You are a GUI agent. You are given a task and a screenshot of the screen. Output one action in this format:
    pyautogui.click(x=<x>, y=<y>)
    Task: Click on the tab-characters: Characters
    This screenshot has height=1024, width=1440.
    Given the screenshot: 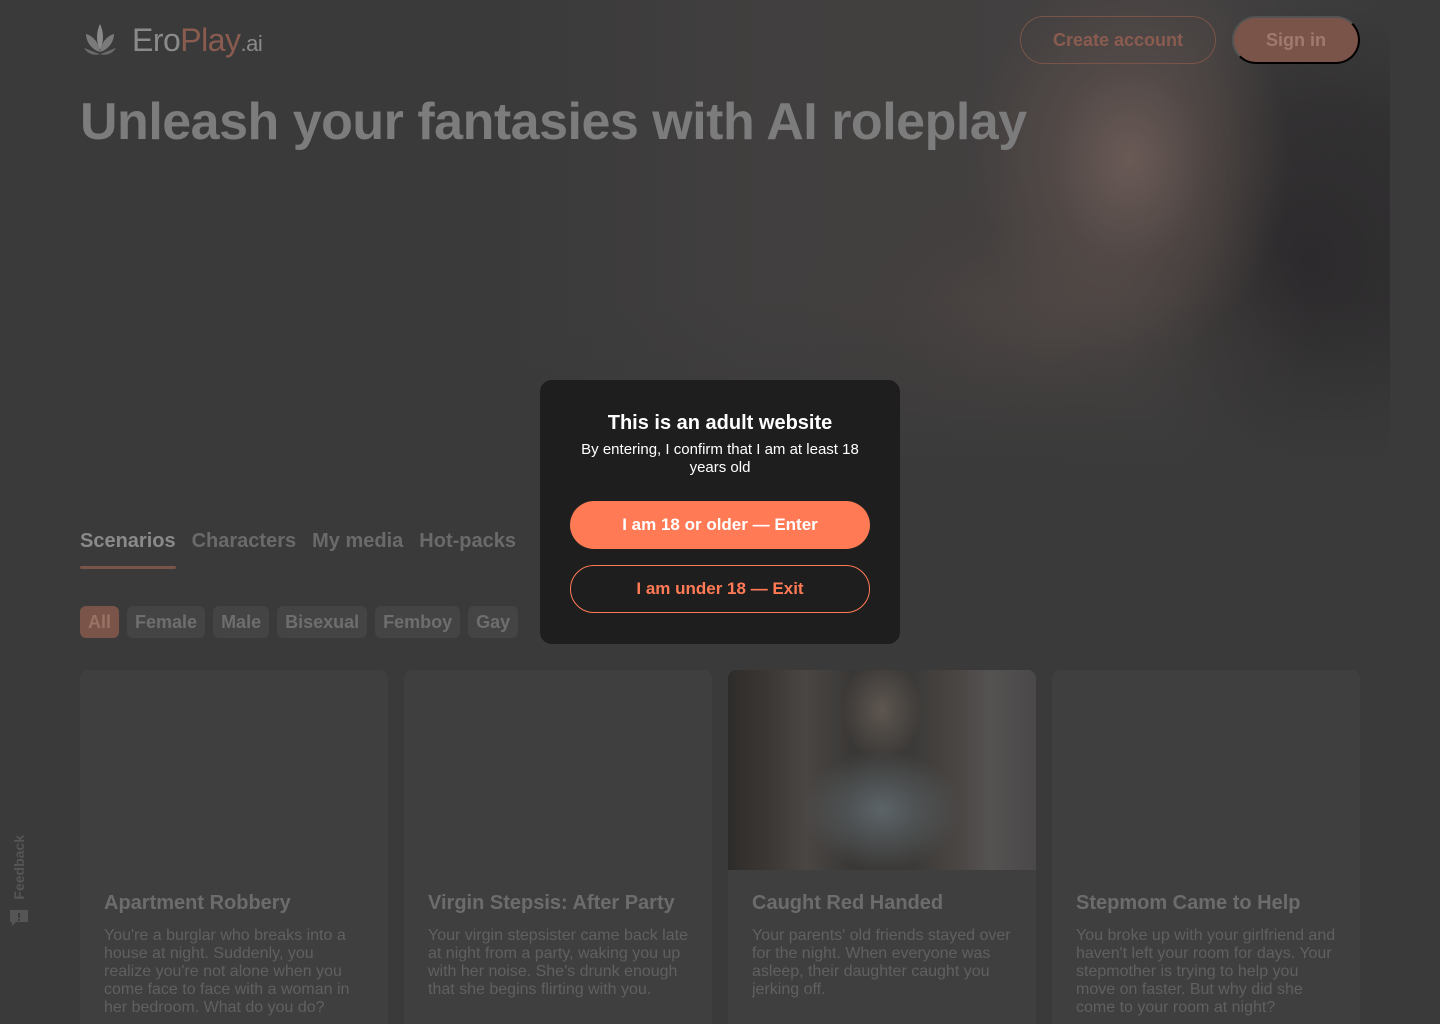 What is the action you would take?
    pyautogui.click(x=244, y=549)
    